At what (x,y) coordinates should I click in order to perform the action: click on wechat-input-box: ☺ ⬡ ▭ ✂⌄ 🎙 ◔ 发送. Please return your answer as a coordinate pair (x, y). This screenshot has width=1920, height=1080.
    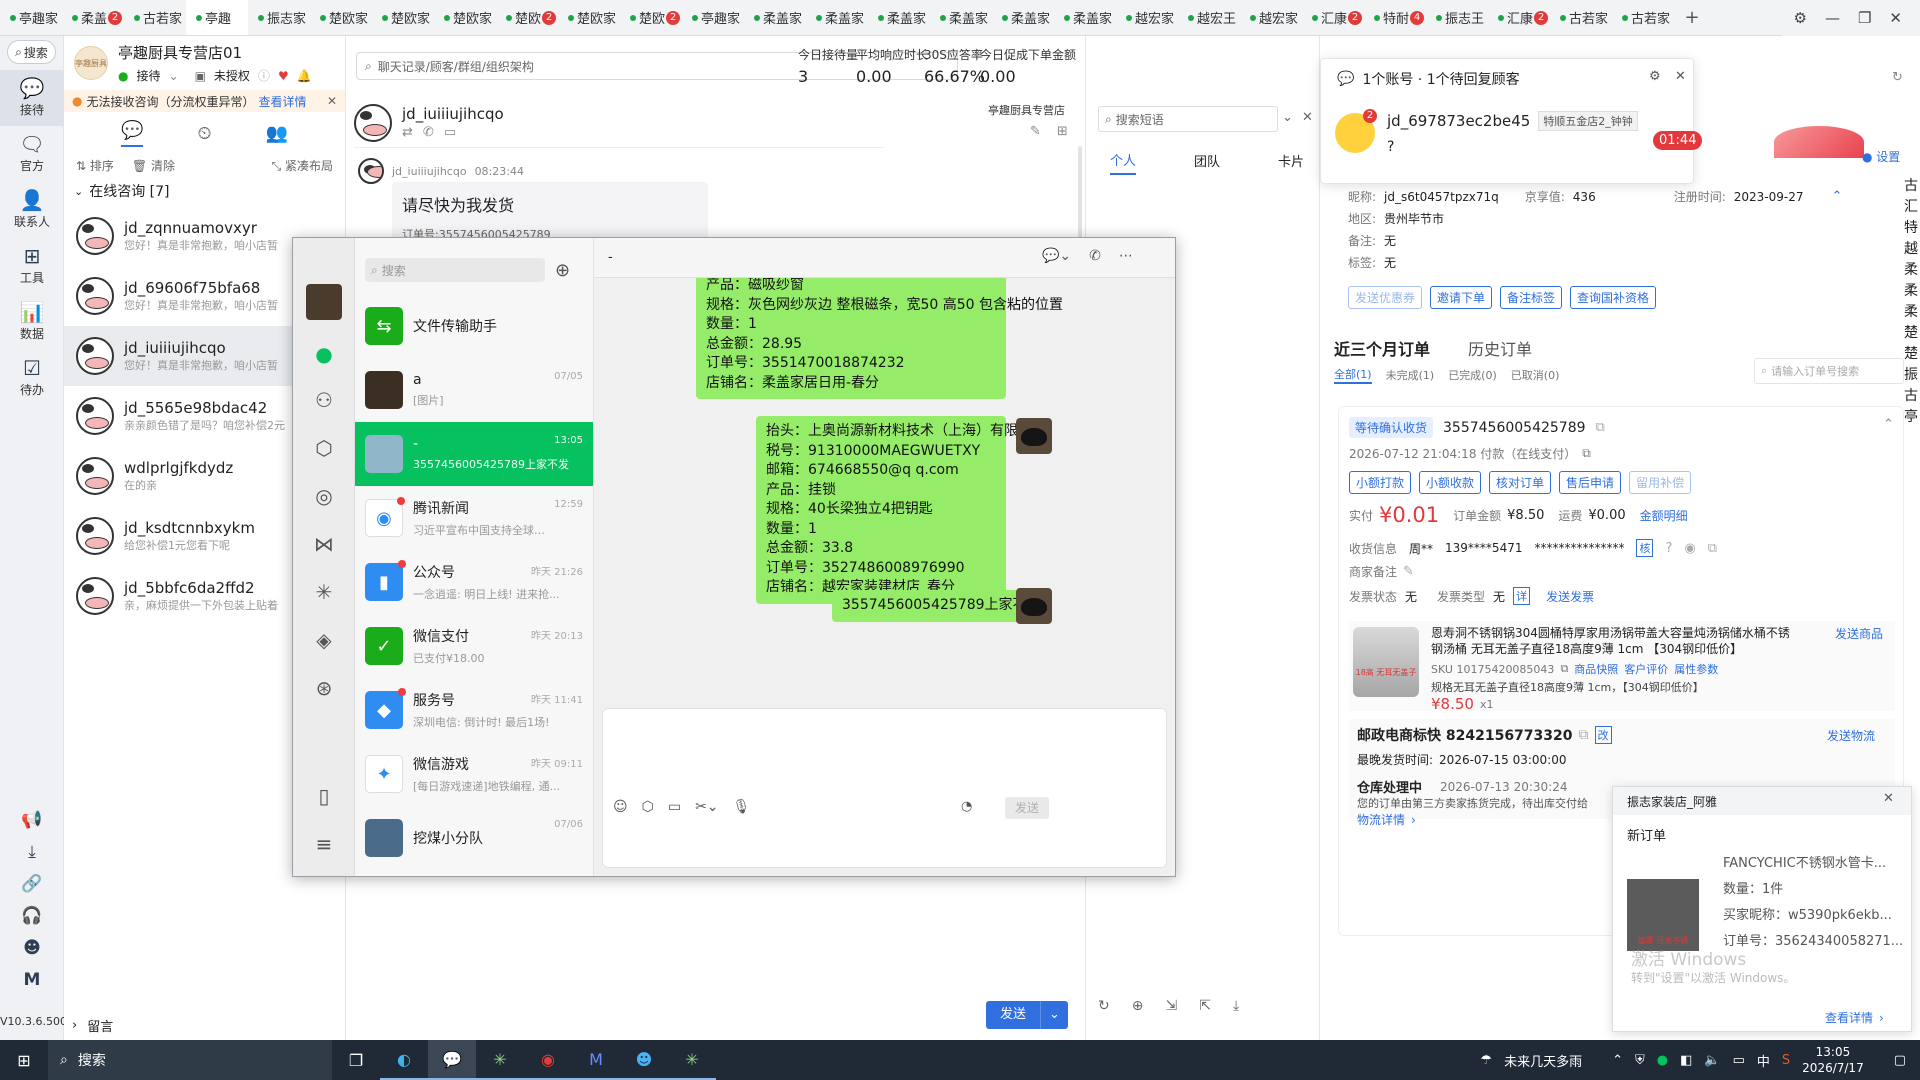
    Looking at the image, I should click on (884, 788).